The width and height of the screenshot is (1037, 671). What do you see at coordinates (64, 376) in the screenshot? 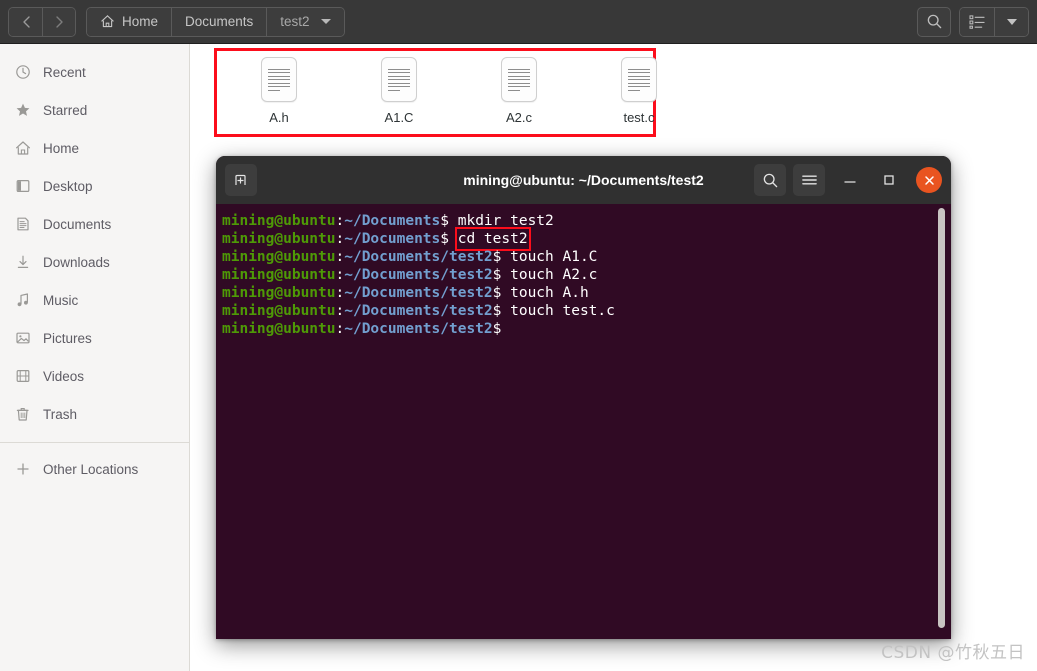
I see `sidebar-label-videos: Videos` at bounding box center [64, 376].